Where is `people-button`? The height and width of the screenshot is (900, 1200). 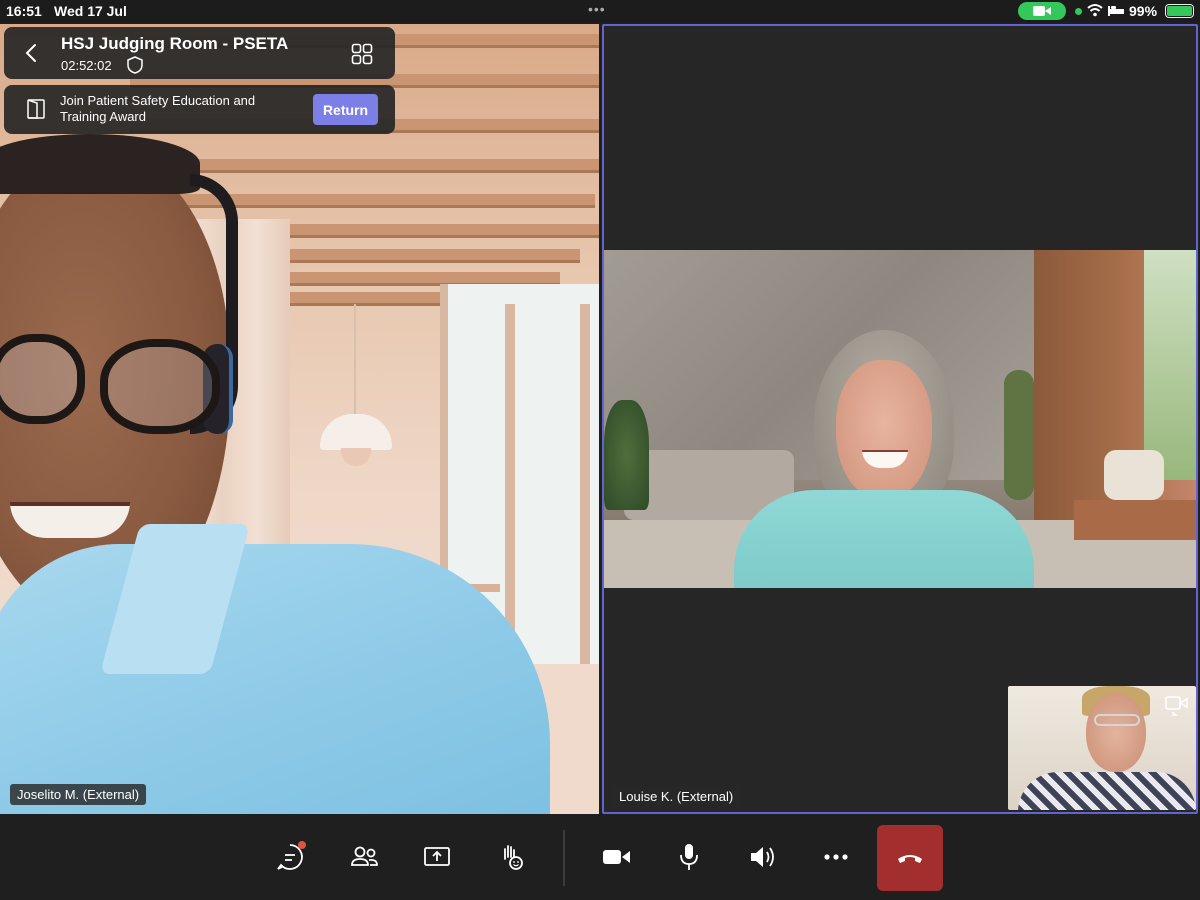
people-button is located at coordinates (364, 857).